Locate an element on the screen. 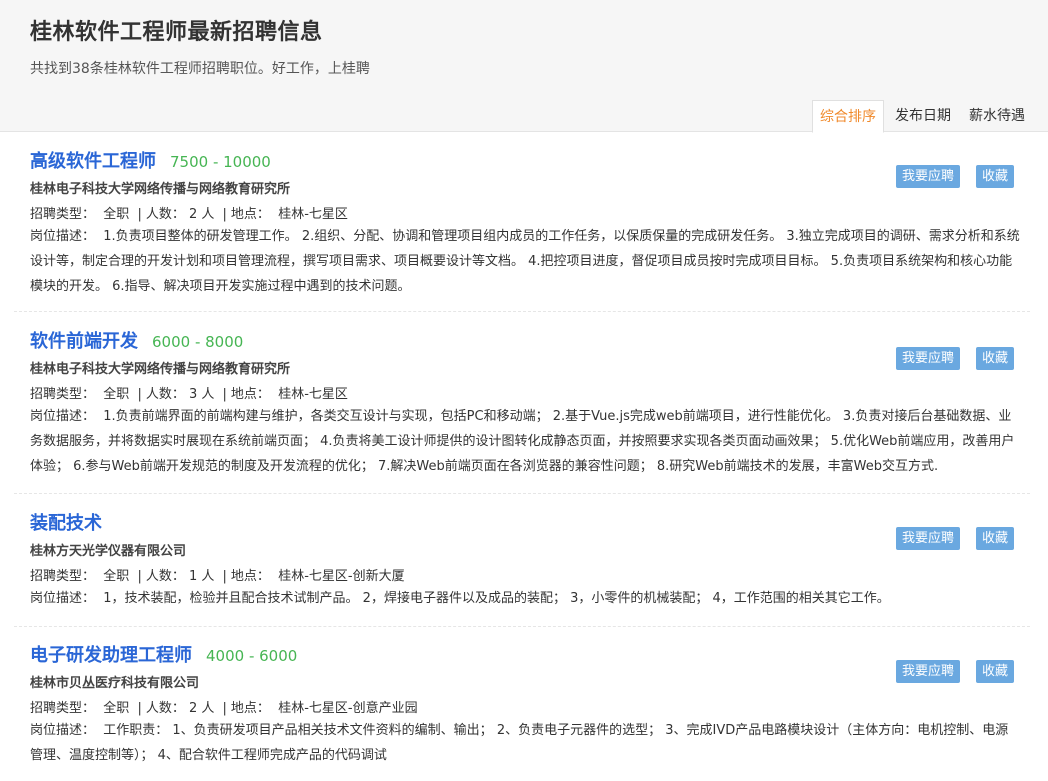 Image resolution: width=1048 pixels, height=781 pixels. page-subtitle: 共找到38条桂林软件工程师招聘职位。好工作，上桂聘 is located at coordinates (200, 69).